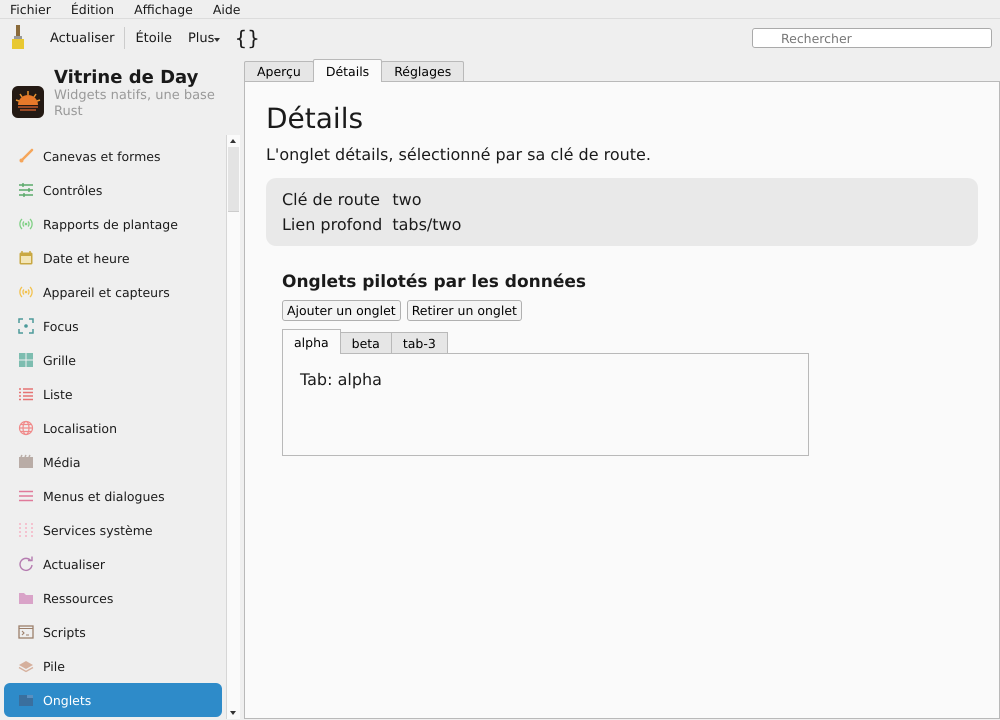  I want to click on sidebar-item: Appareil et capteurs, so click(113, 292).